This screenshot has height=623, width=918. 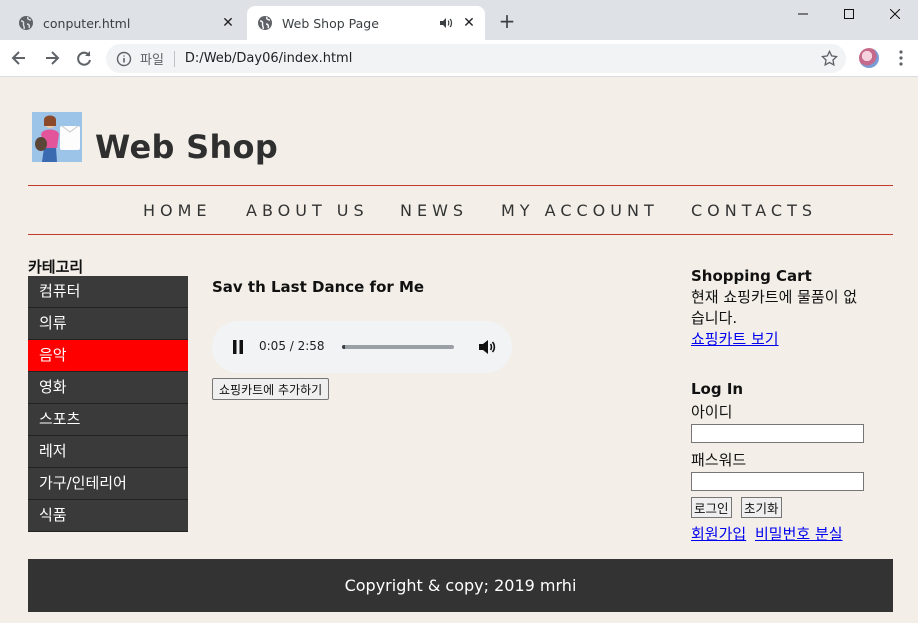 I want to click on audio-playing-icon, so click(x=446, y=23).